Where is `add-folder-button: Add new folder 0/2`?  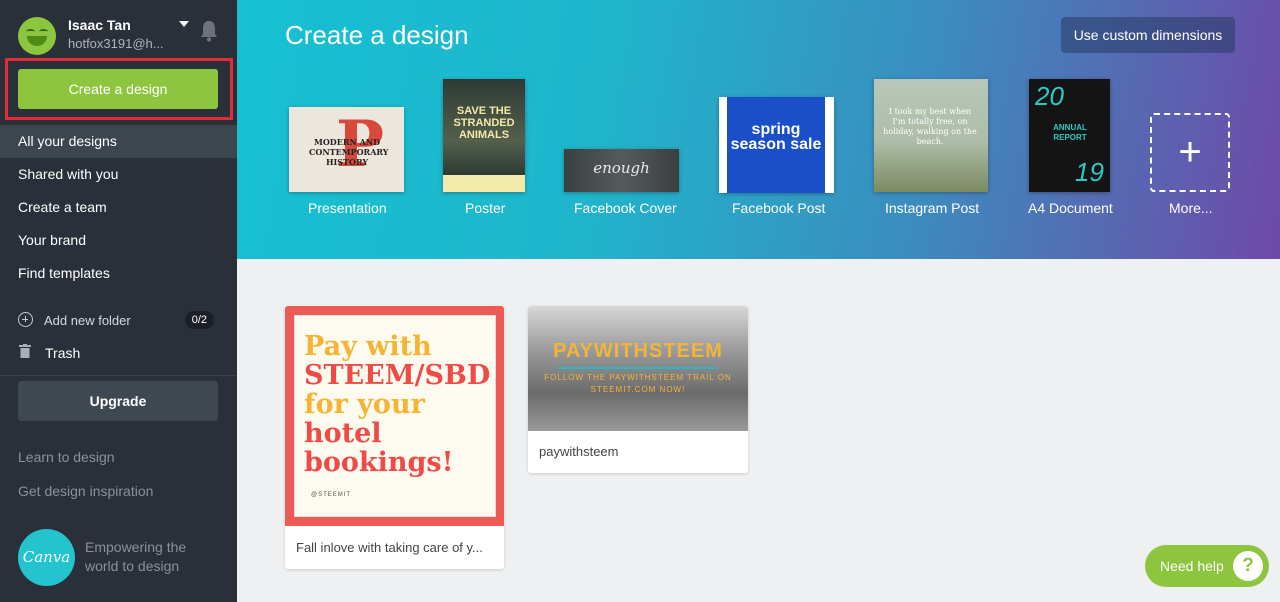
add-folder-button: Add new folder 0/2 is located at coordinates (118, 320).